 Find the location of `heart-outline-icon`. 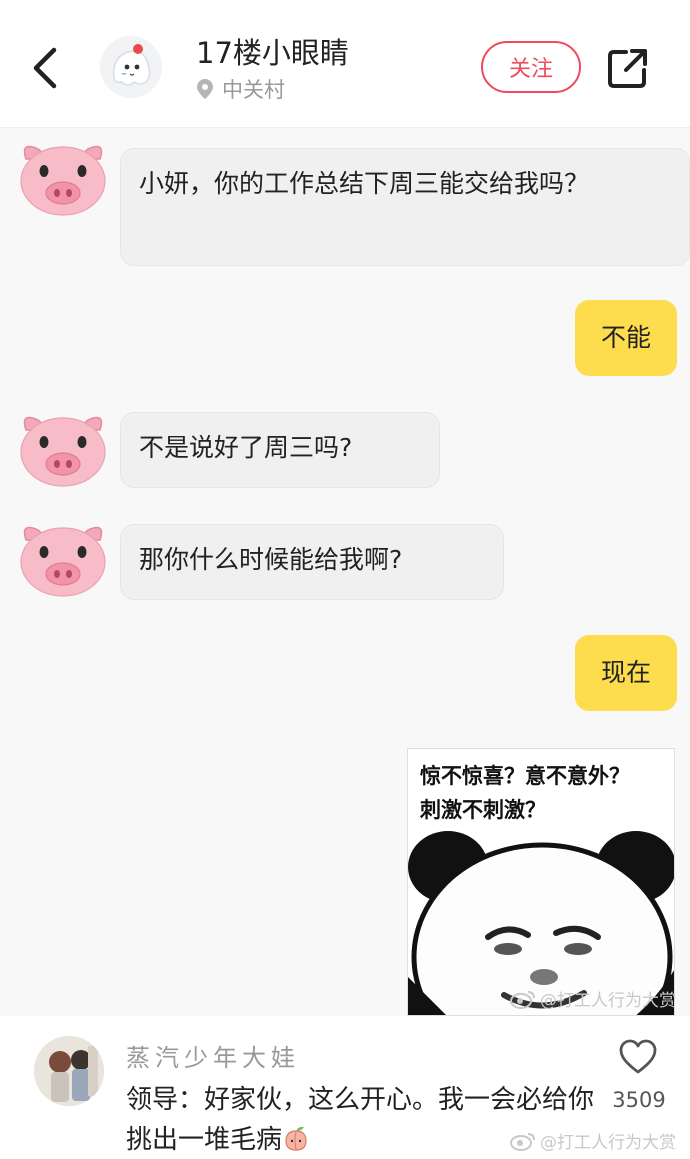

heart-outline-icon is located at coordinates (638, 1056).